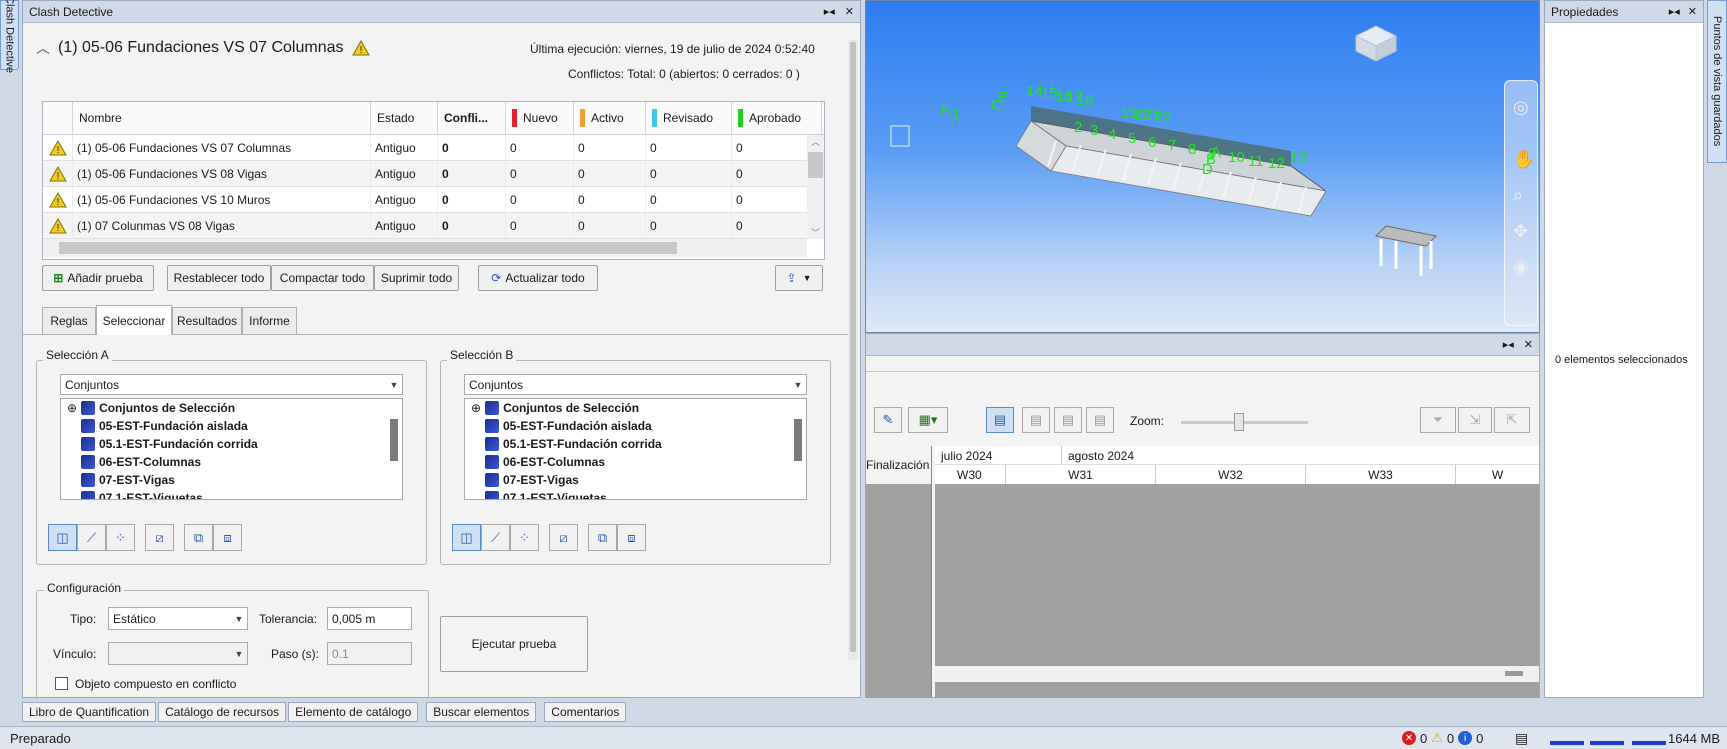 The image size is (1727, 749). I want to click on grid-hscrollbar, so click(425, 248).